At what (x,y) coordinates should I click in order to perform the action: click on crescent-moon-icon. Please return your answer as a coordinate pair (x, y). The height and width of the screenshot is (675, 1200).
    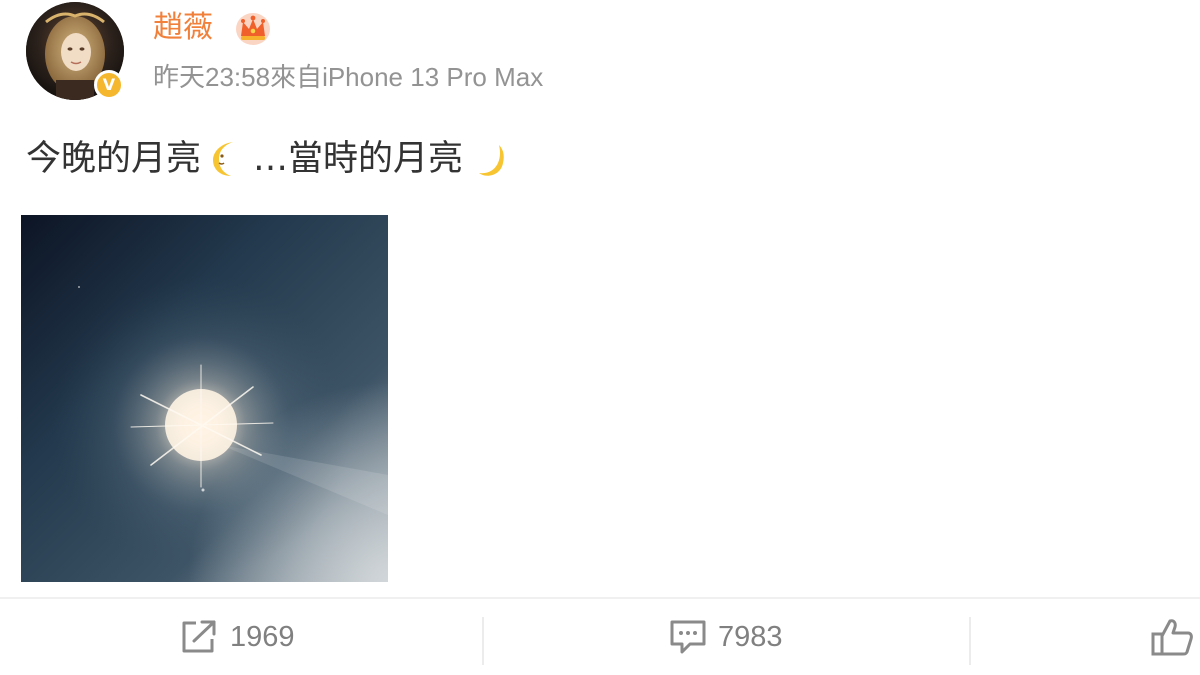
    Looking at the image, I should click on (491, 160).